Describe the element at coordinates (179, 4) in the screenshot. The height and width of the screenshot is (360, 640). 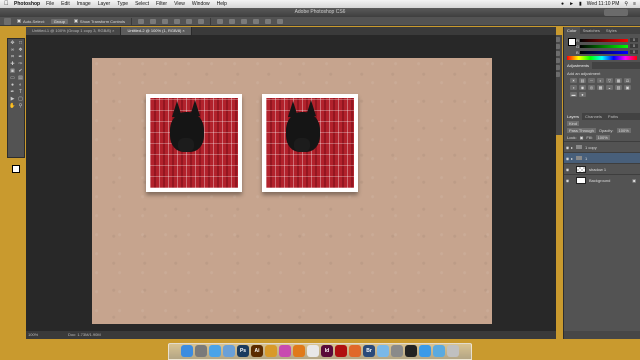
I see `menu-view: View` at that location.